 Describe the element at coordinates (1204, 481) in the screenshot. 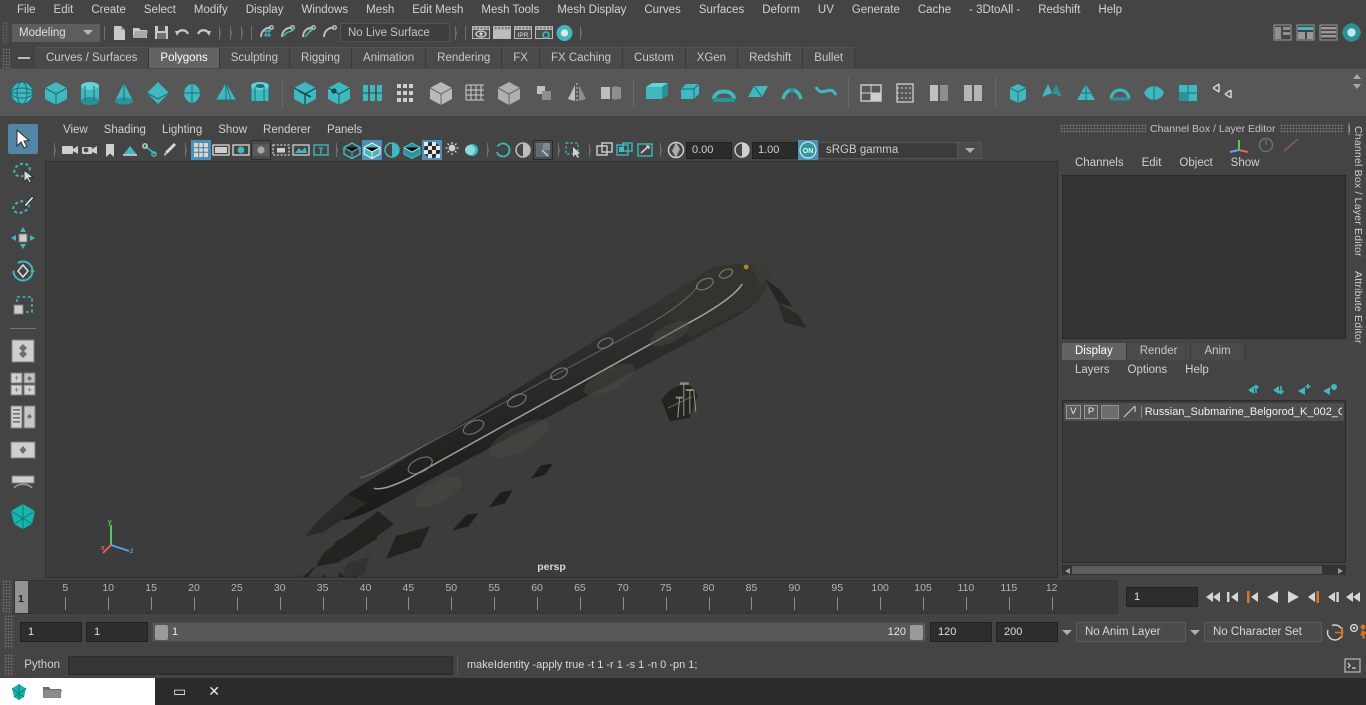

I see `layer-list: V P Russian_Submarine_Belgorod_K_002_O` at that location.